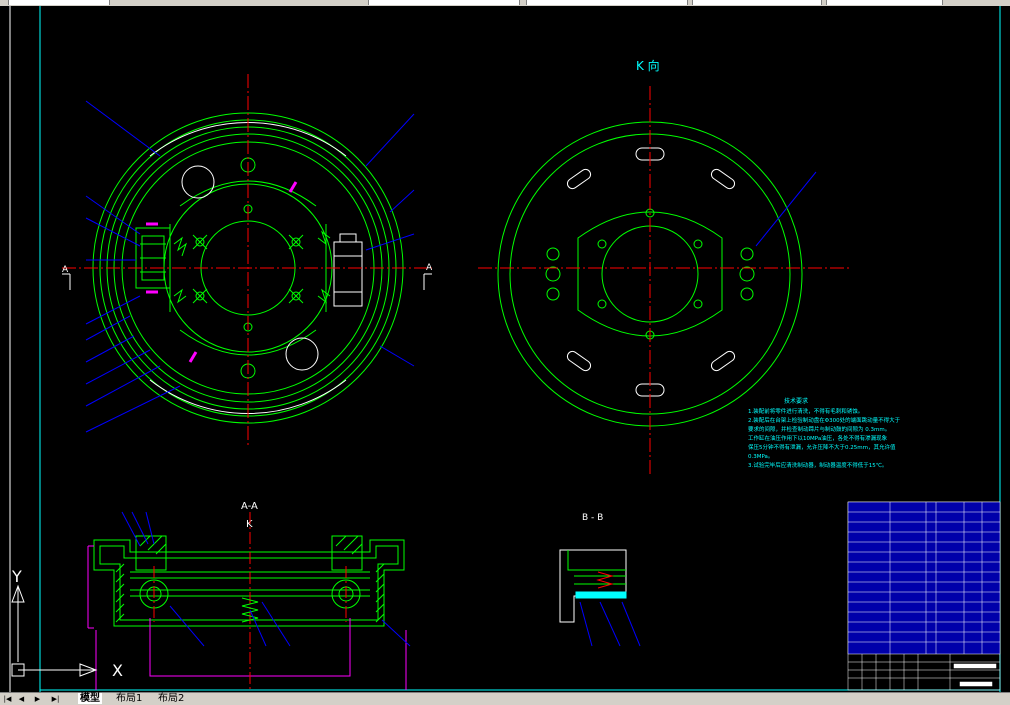  Describe the element at coordinates (601, 595) in the screenshot. I see `bb-lining` at that location.